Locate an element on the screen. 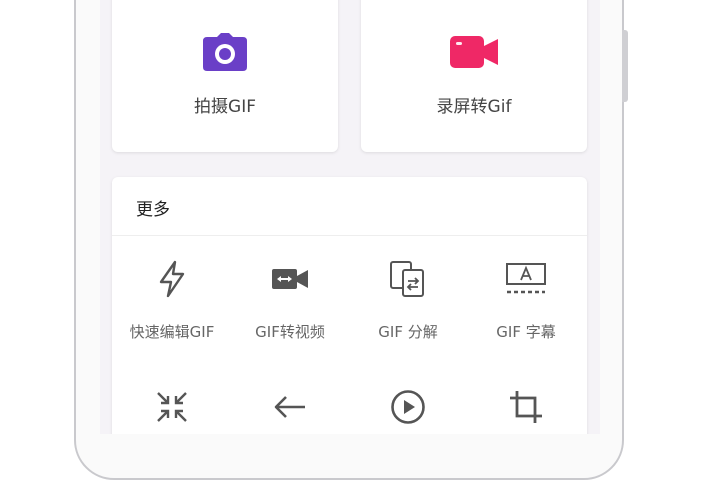  compress-icon is located at coordinates (172, 407).